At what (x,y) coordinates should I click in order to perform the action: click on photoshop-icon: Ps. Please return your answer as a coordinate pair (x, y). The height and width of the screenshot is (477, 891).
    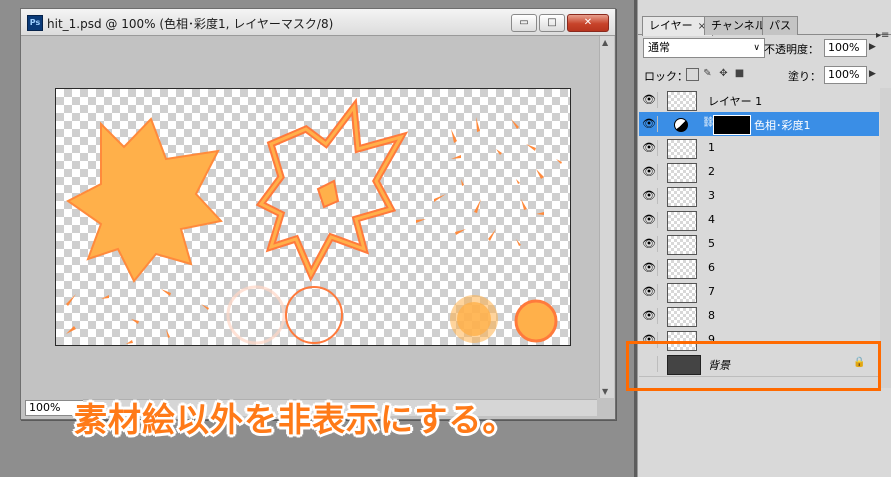
    Looking at the image, I should click on (35, 23).